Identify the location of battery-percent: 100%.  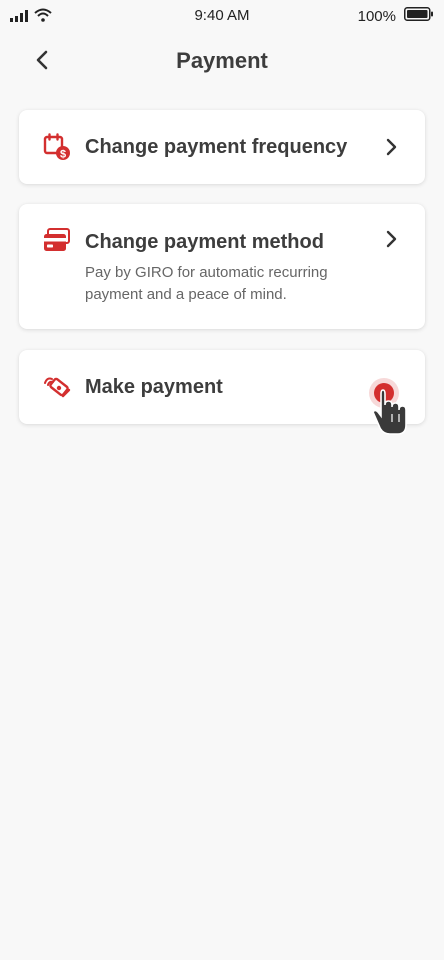
(376, 16).